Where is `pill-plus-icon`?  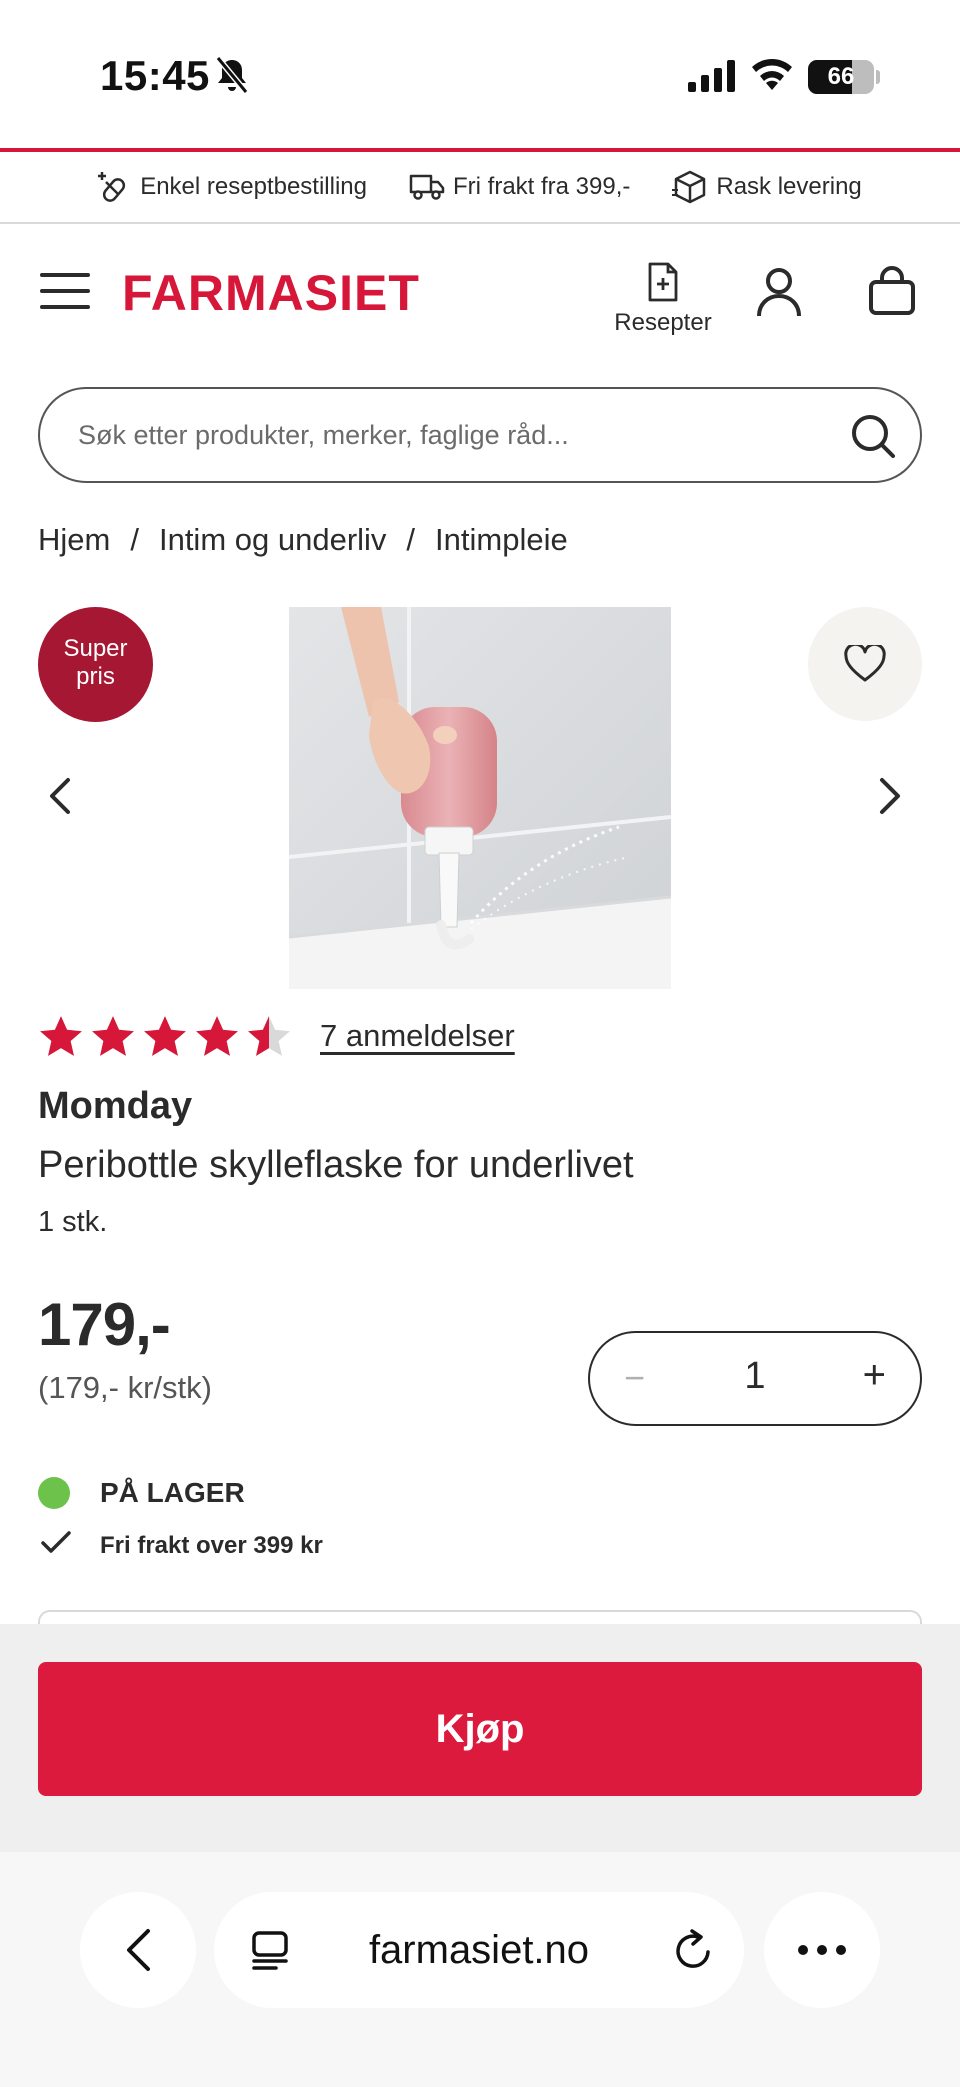
pill-plus-icon is located at coordinates (112, 187).